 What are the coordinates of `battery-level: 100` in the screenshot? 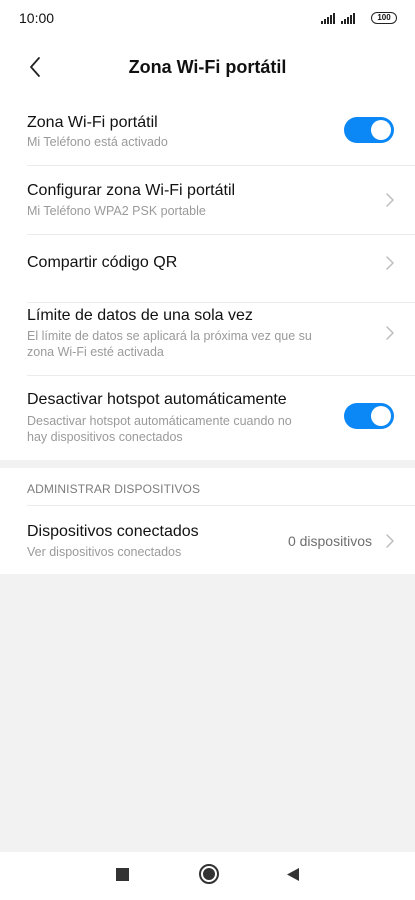 It's located at (384, 17).